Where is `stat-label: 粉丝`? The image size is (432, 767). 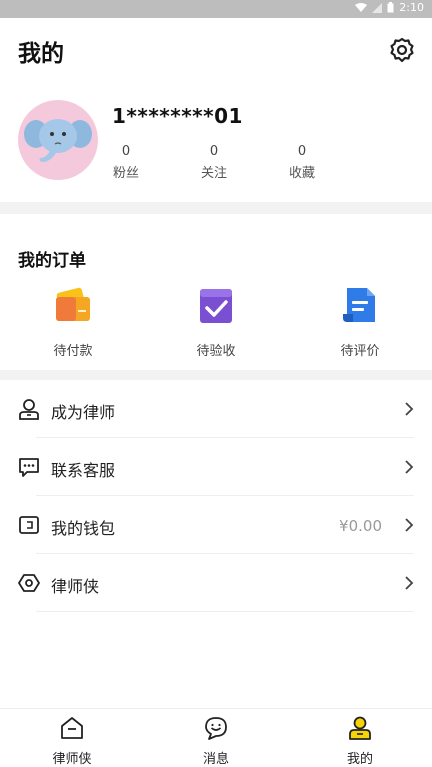
stat-label: 粉丝 is located at coordinates (125, 173).